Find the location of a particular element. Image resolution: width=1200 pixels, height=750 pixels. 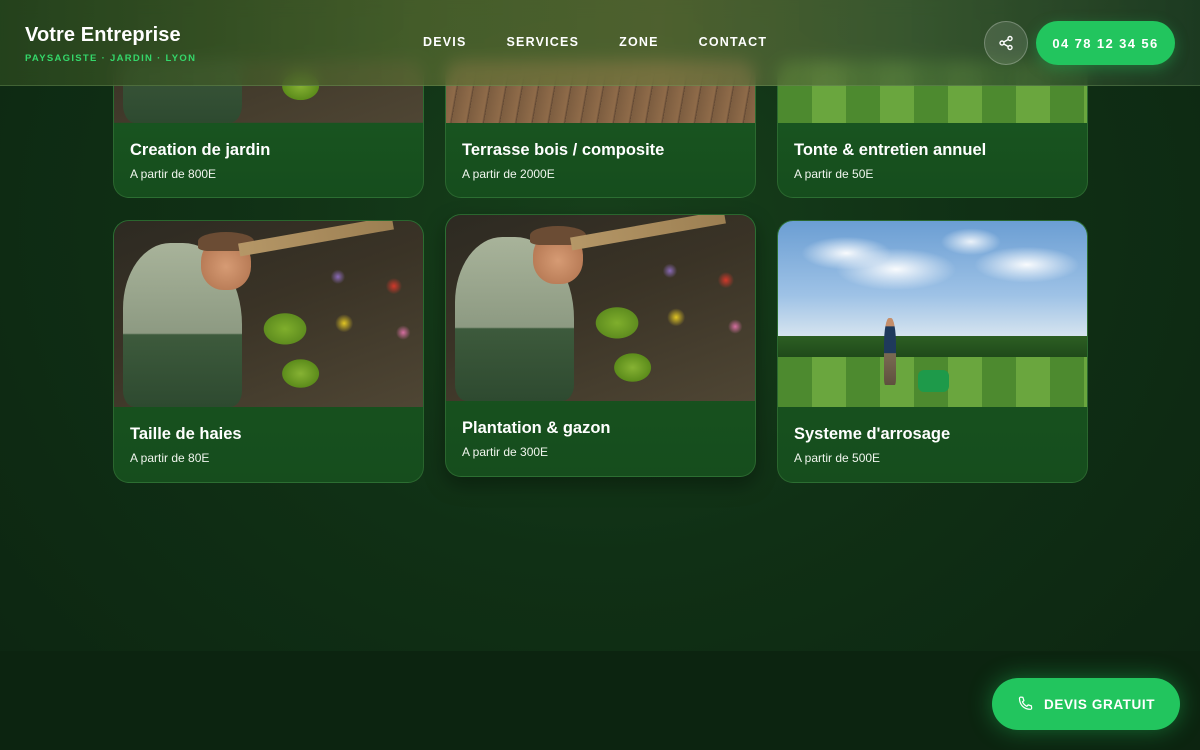

free-quote-label: DEVIS GRATUIT is located at coordinates (1100, 704).